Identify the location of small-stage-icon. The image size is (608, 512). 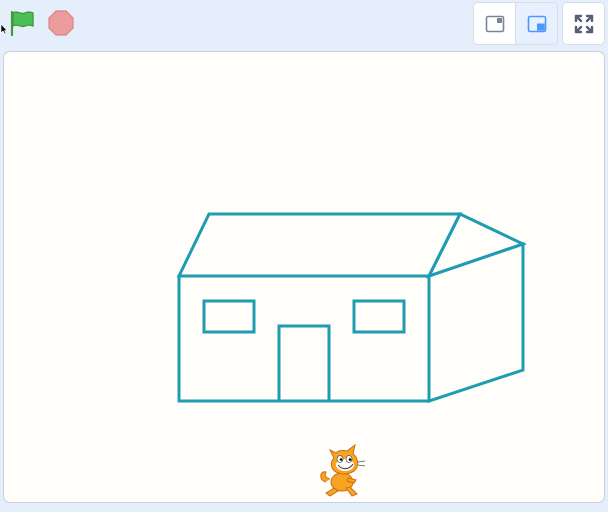
(494, 23).